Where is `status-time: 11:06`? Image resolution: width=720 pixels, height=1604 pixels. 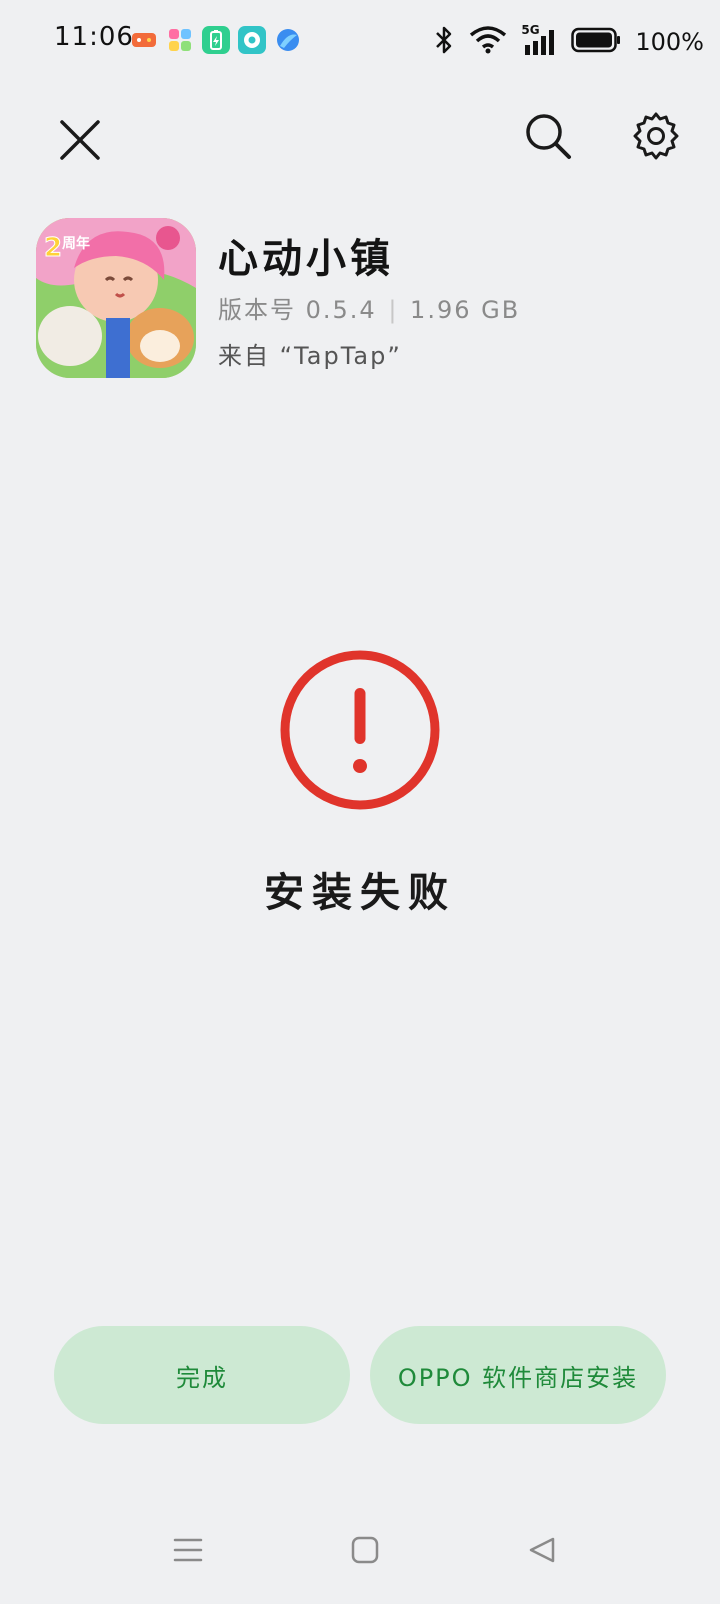 status-time: 11:06 is located at coordinates (94, 37).